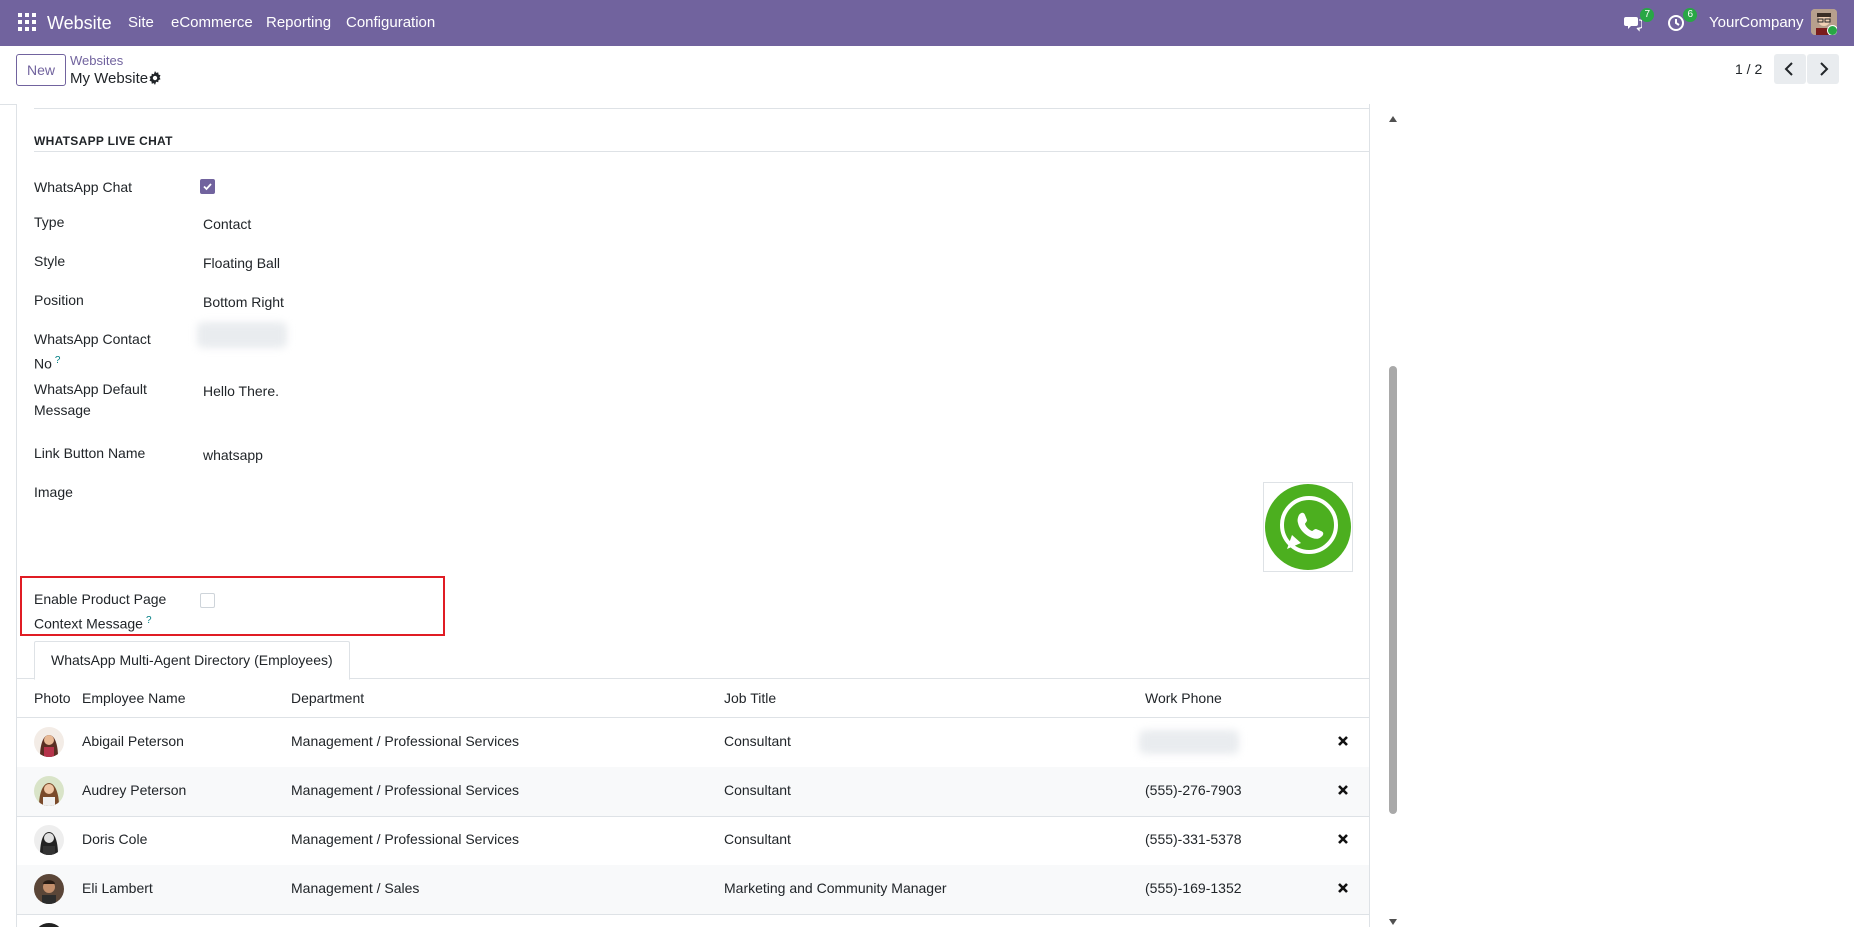 The height and width of the screenshot is (930, 1854). Describe the element at coordinates (355, 888) in the screenshot. I see `employee-department: Management / Sales` at that location.